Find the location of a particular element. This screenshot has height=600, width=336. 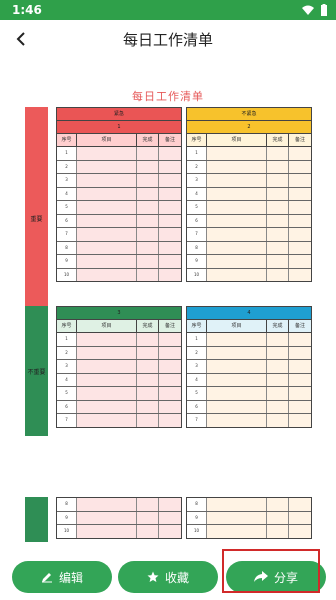

document-title: 每日工作清单 is located at coordinates (168, 96).